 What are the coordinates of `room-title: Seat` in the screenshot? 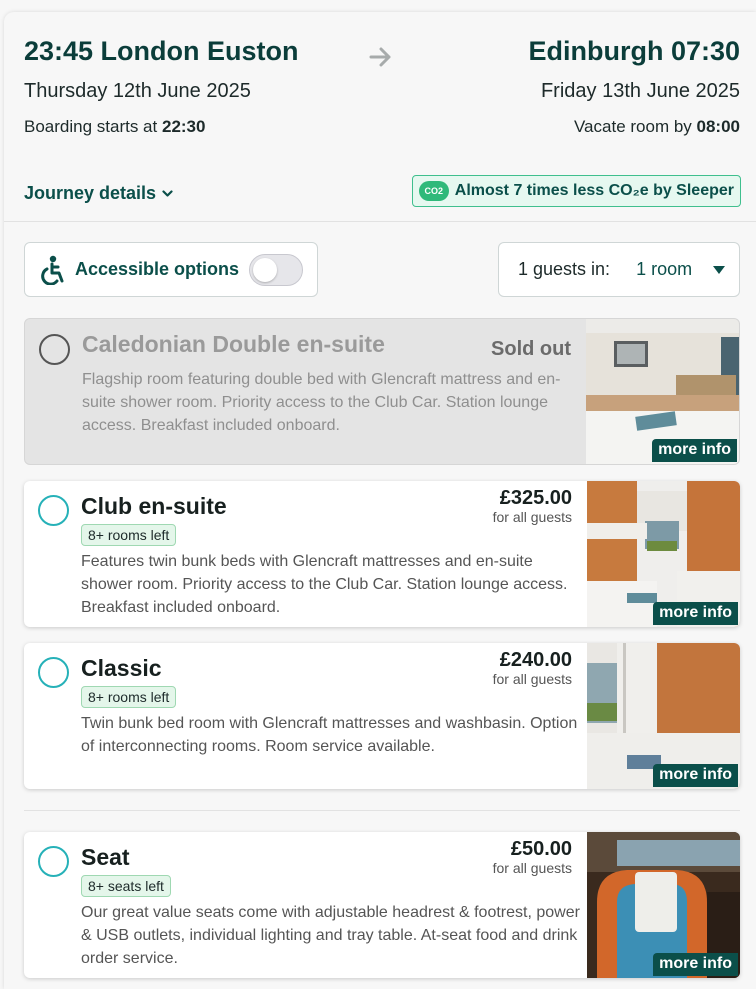 It's located at (105, 857).